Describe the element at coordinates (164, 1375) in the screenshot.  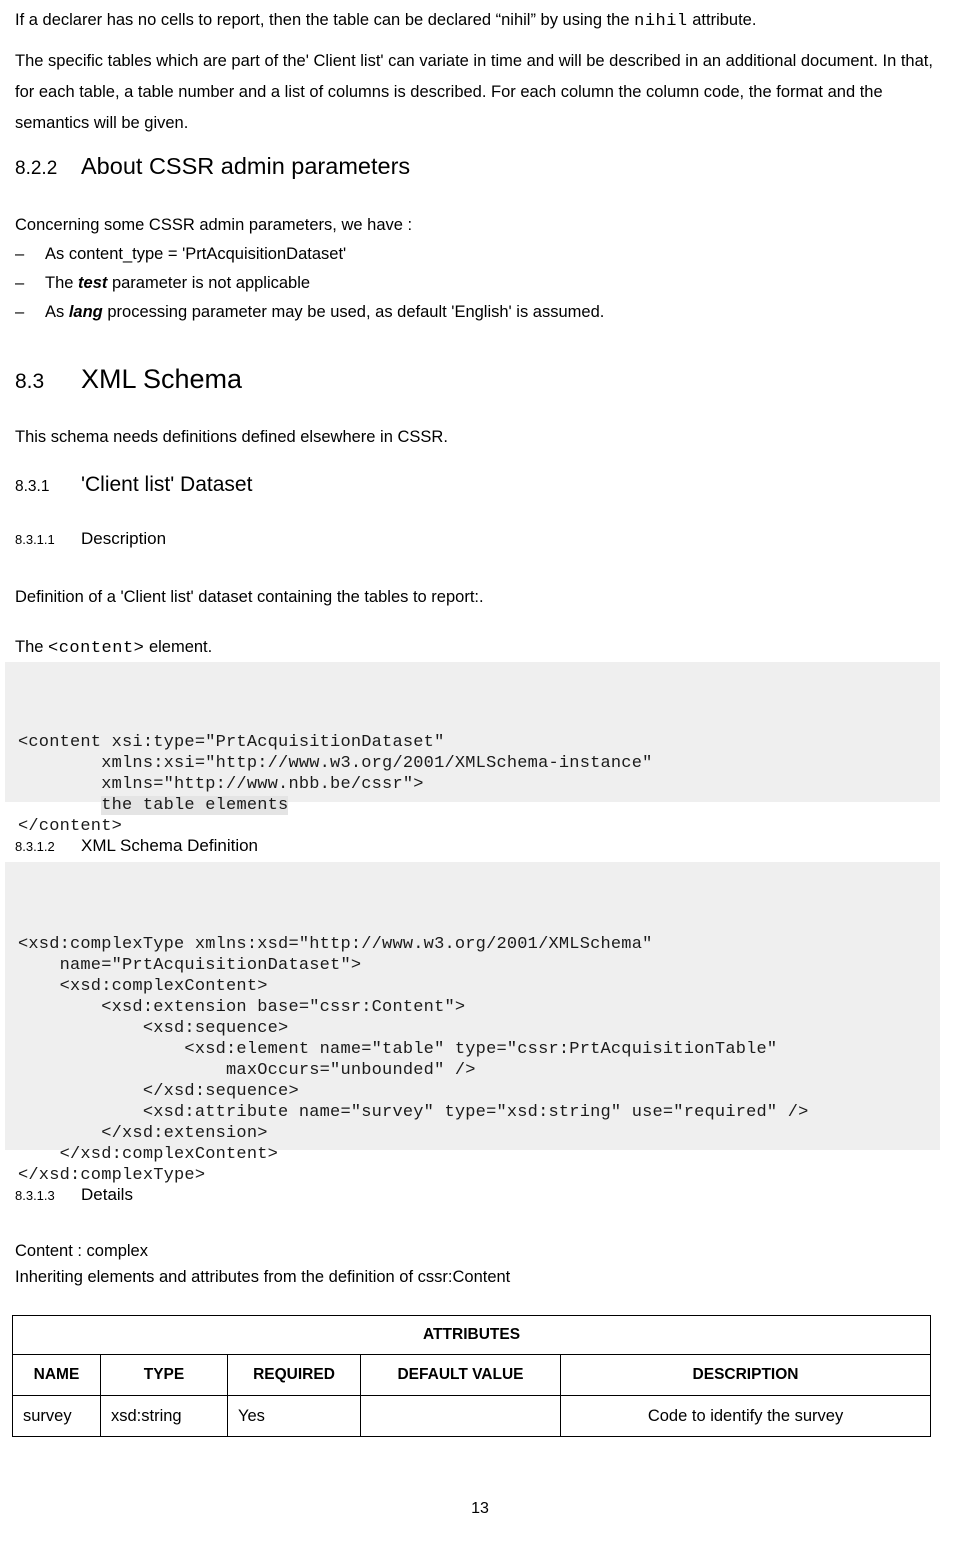
I see `column-header-type: TYPE` at that location.